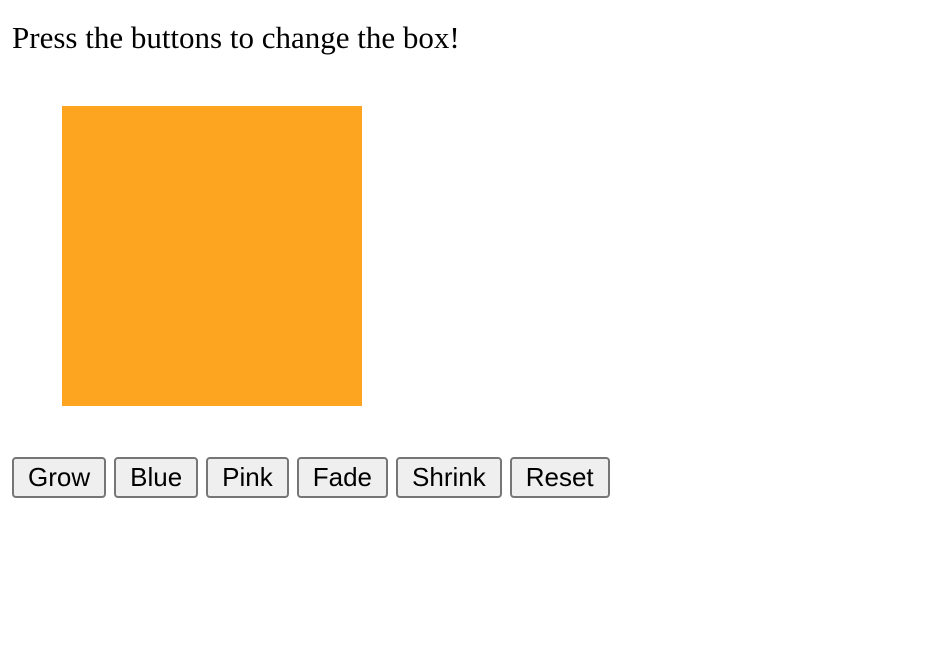 The height and width of the screenshot is (664, 944). Describe the element at coordinates (342, 477) in the screenshot. I see `fade-button: Fade` at that location.